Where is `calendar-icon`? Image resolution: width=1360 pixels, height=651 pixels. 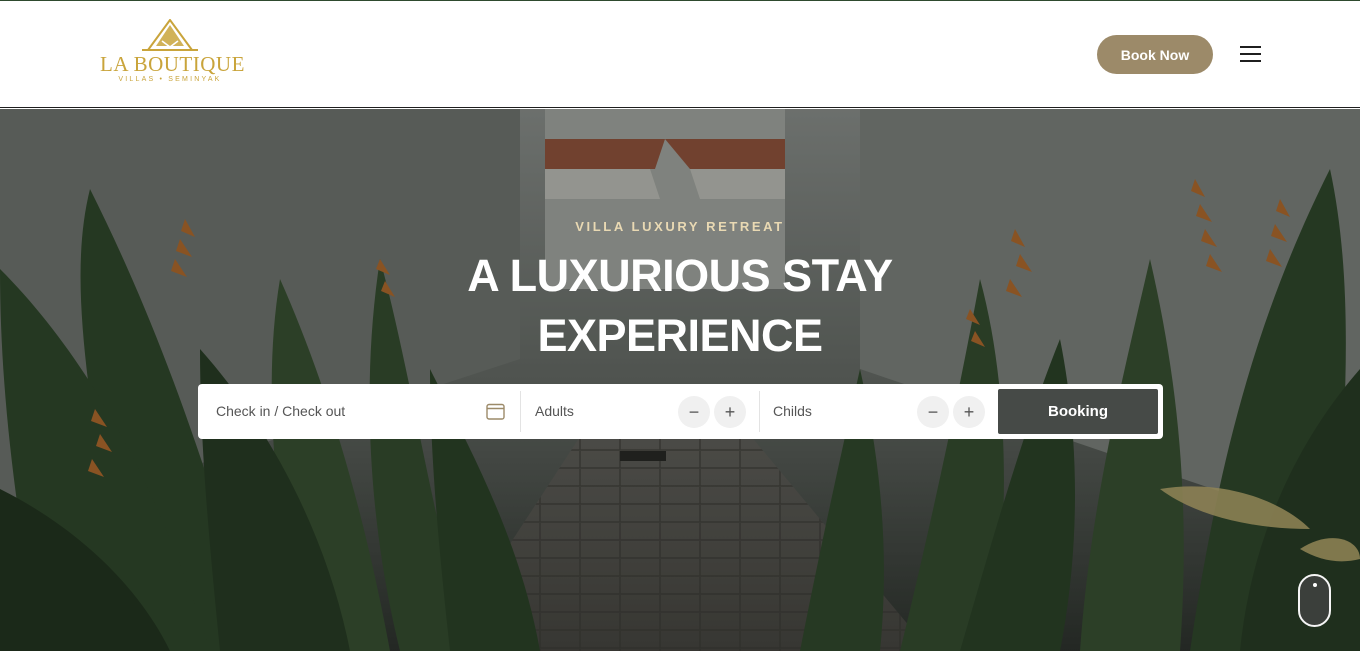
calendar-icon is located at coordinates (495, 411).